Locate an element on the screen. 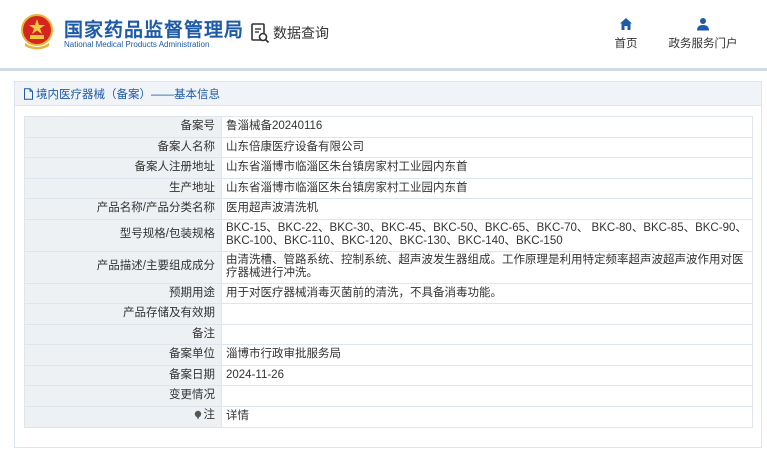 The height and width of the screenshot is (456, 767). table-row: 变更情况 is located at coordinates (388, 396).